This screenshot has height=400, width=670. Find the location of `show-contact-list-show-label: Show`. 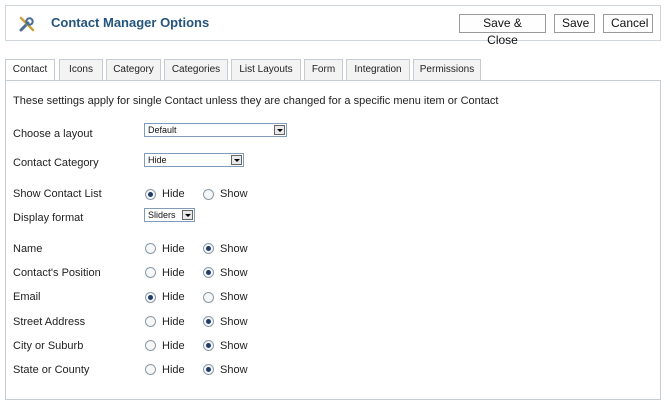

show-contact-list-show-label: Show is located at coordinates (234, 194).